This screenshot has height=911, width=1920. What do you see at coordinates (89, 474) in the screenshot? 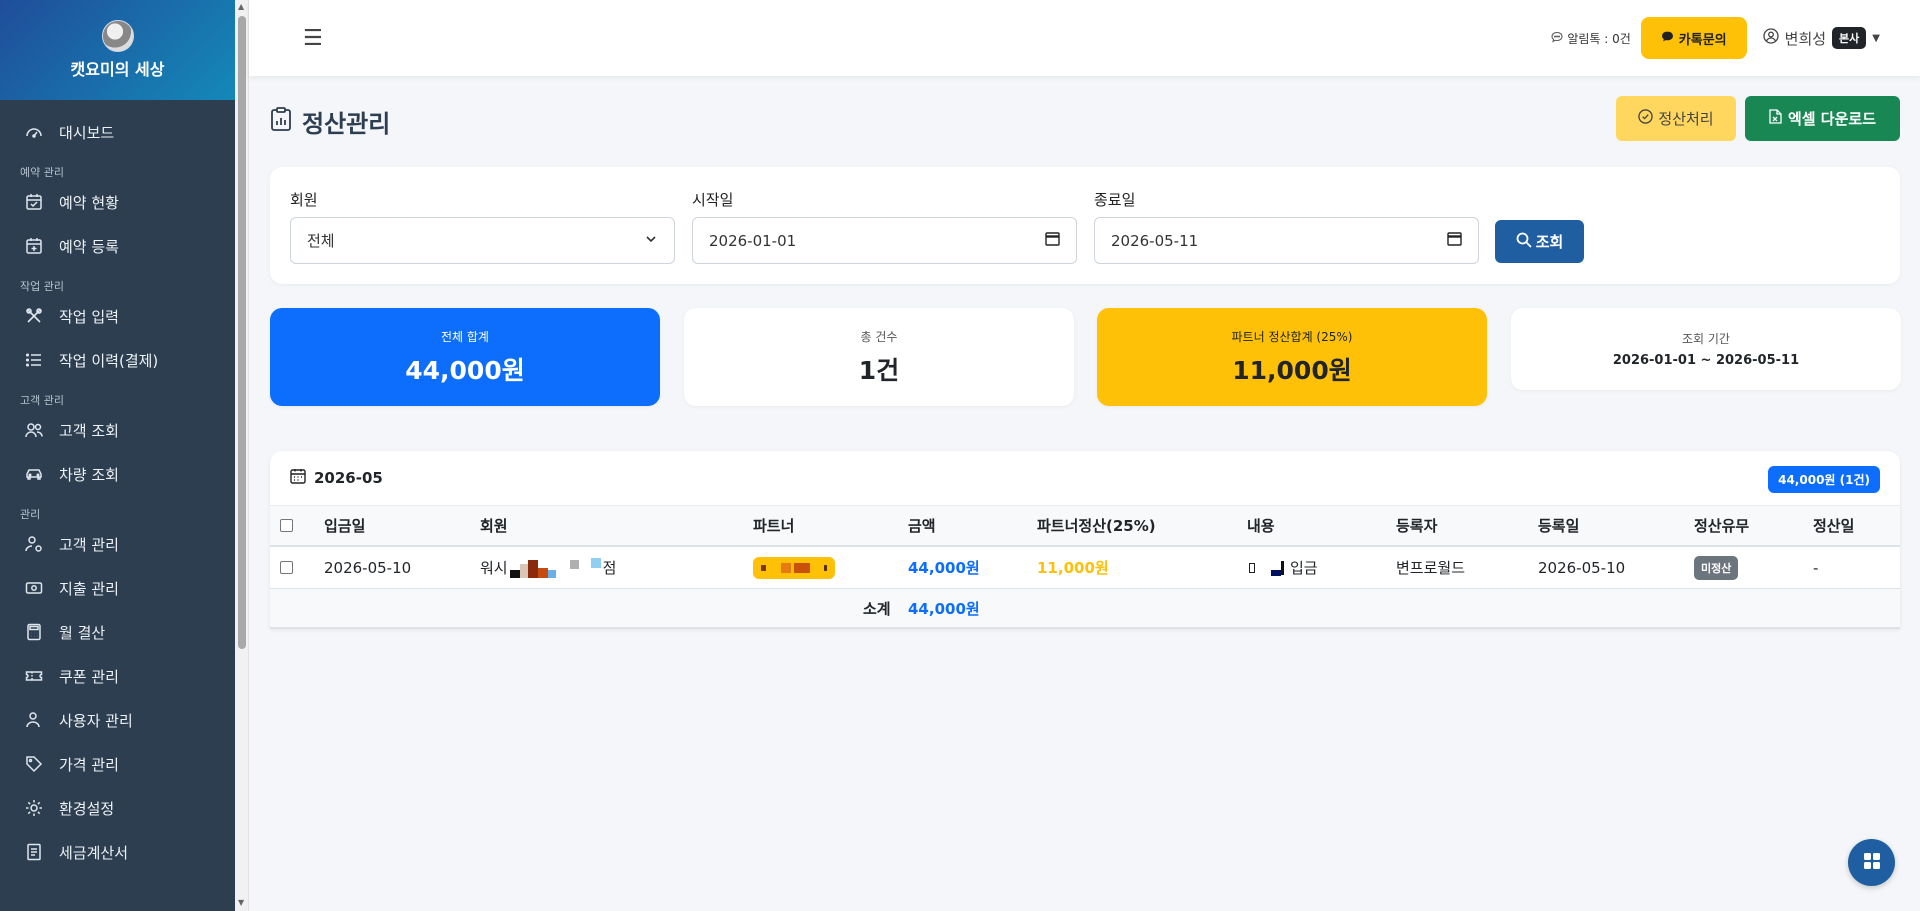
I see `sidebar-item-label: 차량 조회` at bounding box center [89, 474].